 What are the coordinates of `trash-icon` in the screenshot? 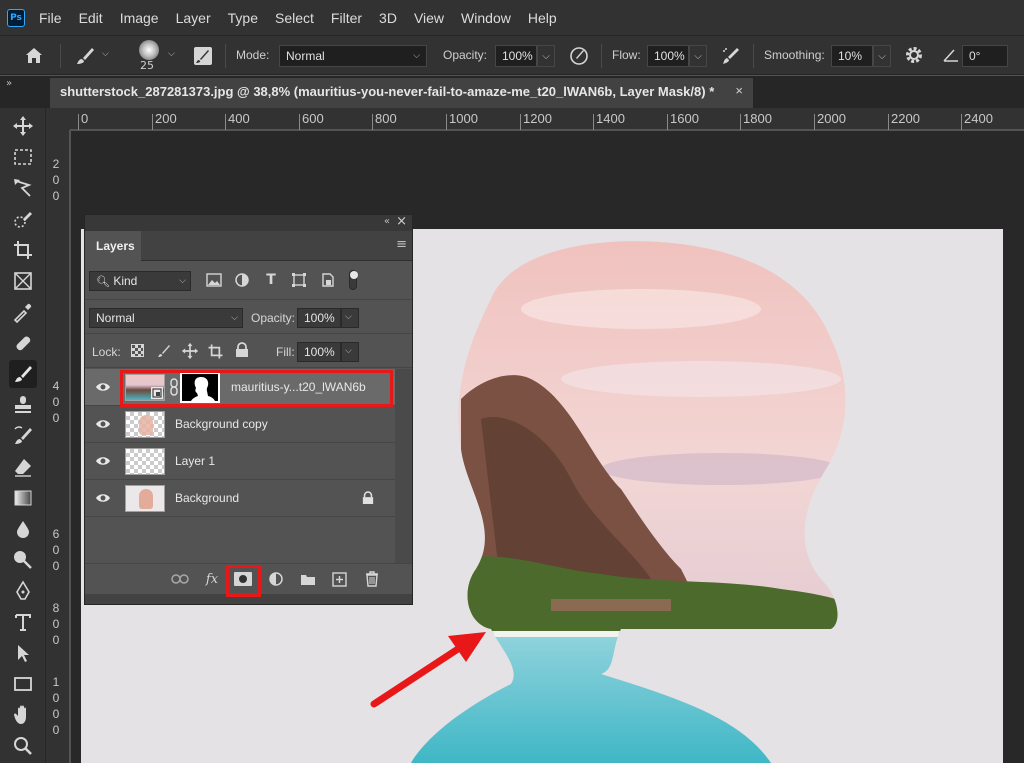 It's located at (372, 579).